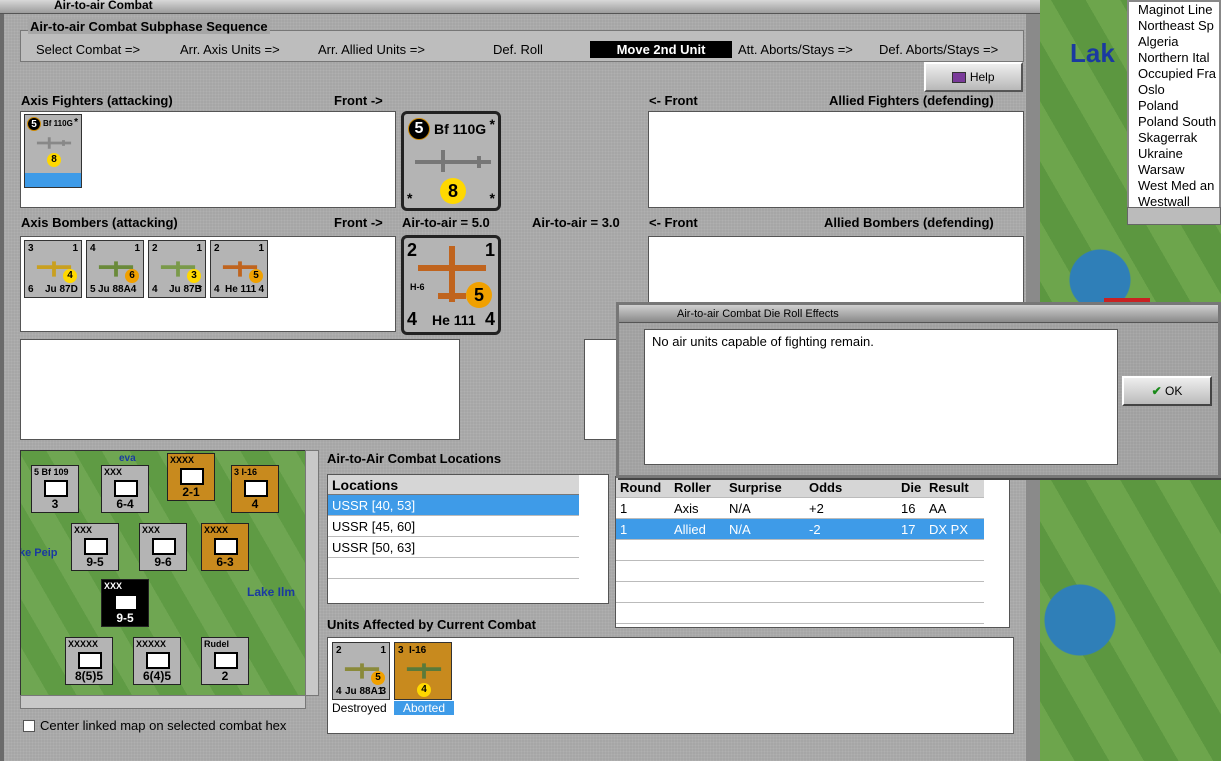 The height and width of the screenshot is (761, 1221). I want to click on dialog-title: Air-to-air Combat Die Roll Effects, so click(758, 314).